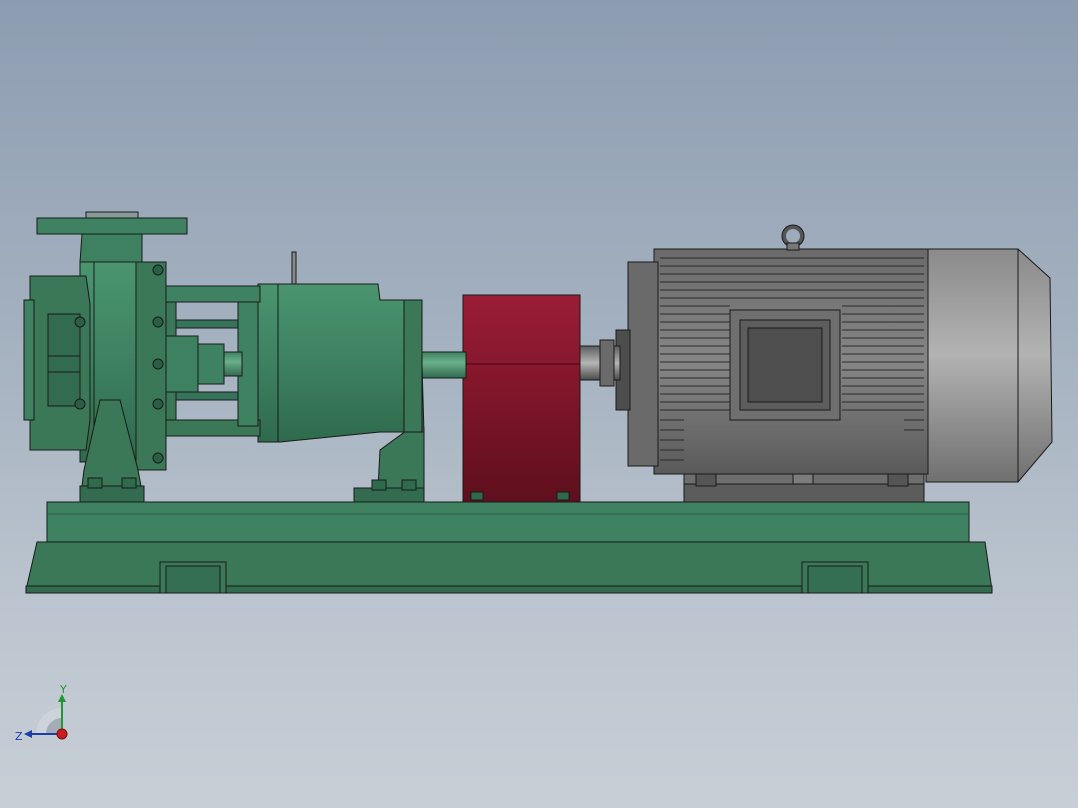 The height and width of the screenshot is (808, 1078). Describe the element at coordinates (105, 357) in the screenshot. I see `pump-casing` at that location.